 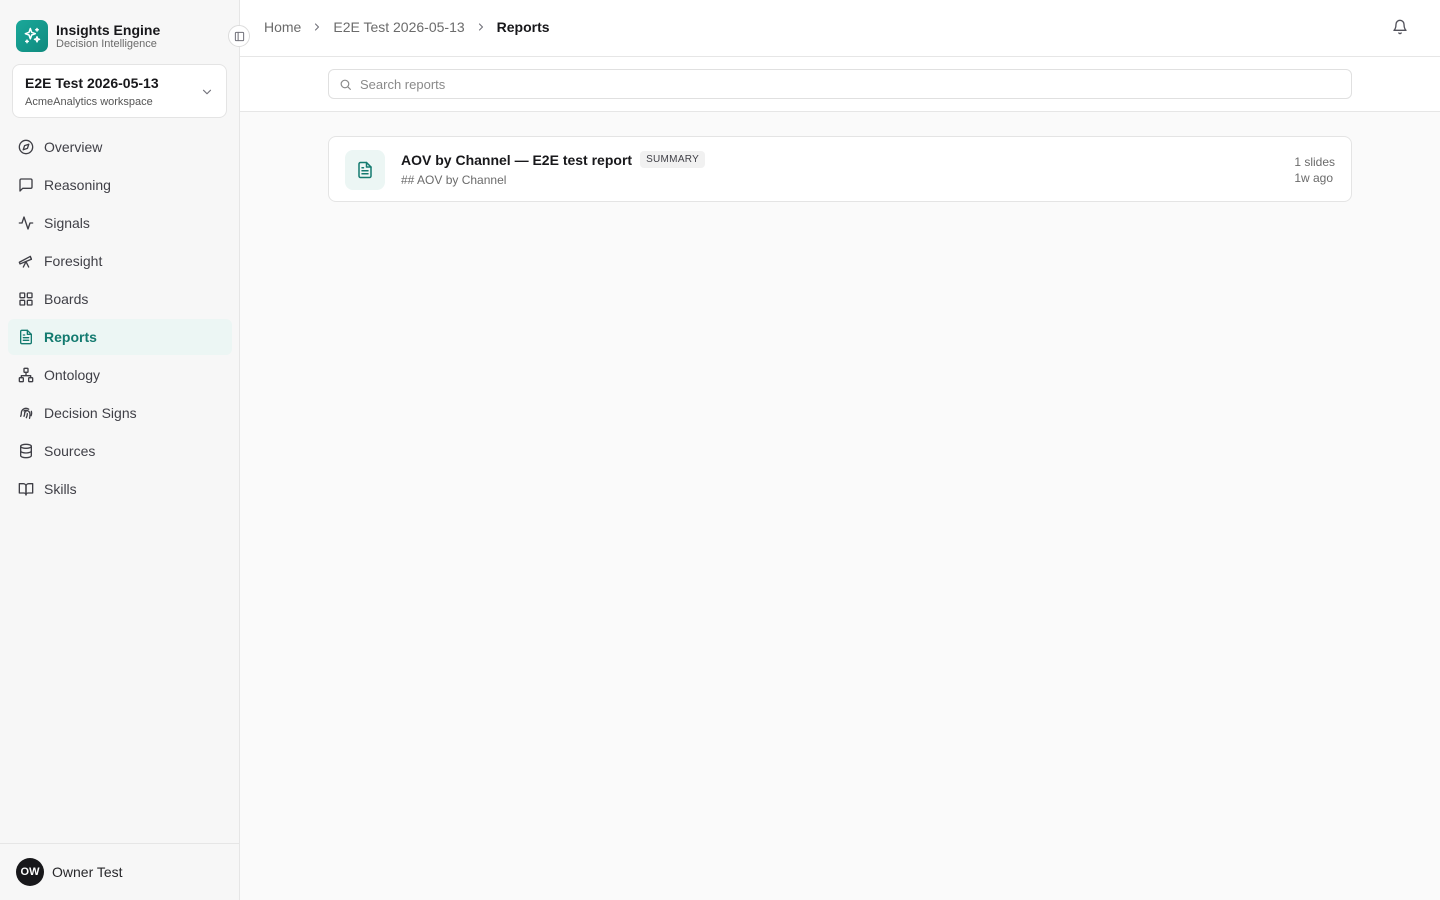 What do you see at coordinates (850, 84) in the screenshot?
I see `search-input` at bounding box center [850, 84].